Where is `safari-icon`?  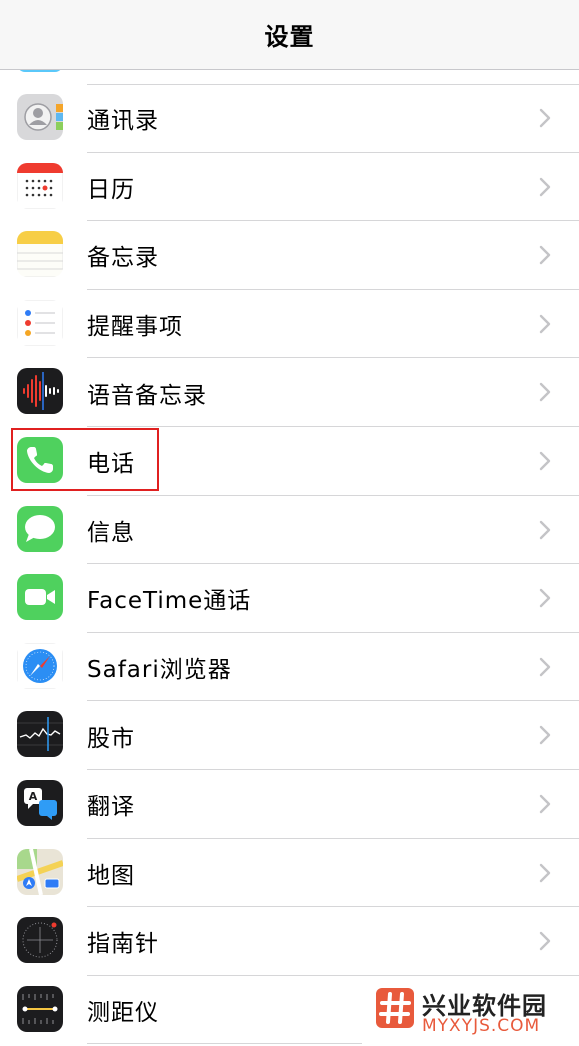
safari-icon is located at coordinates (40, 665).